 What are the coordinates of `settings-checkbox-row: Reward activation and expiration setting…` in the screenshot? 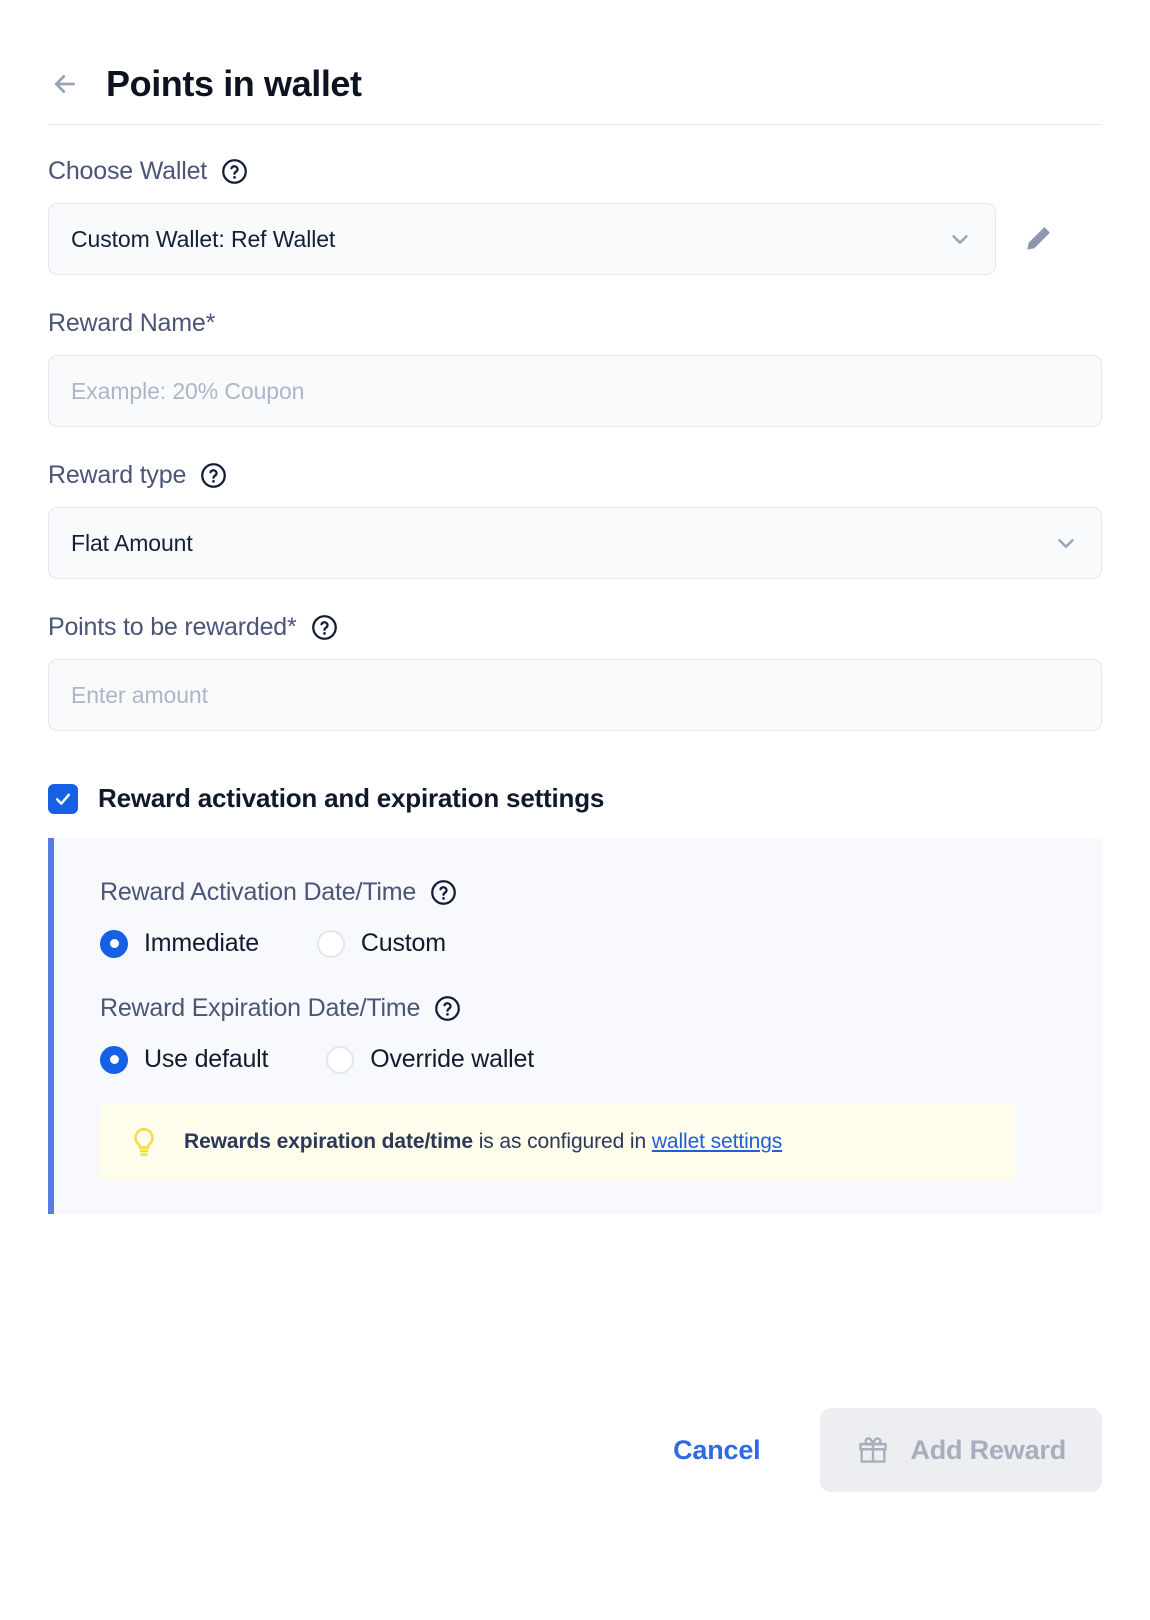 It's located at (575, 798).